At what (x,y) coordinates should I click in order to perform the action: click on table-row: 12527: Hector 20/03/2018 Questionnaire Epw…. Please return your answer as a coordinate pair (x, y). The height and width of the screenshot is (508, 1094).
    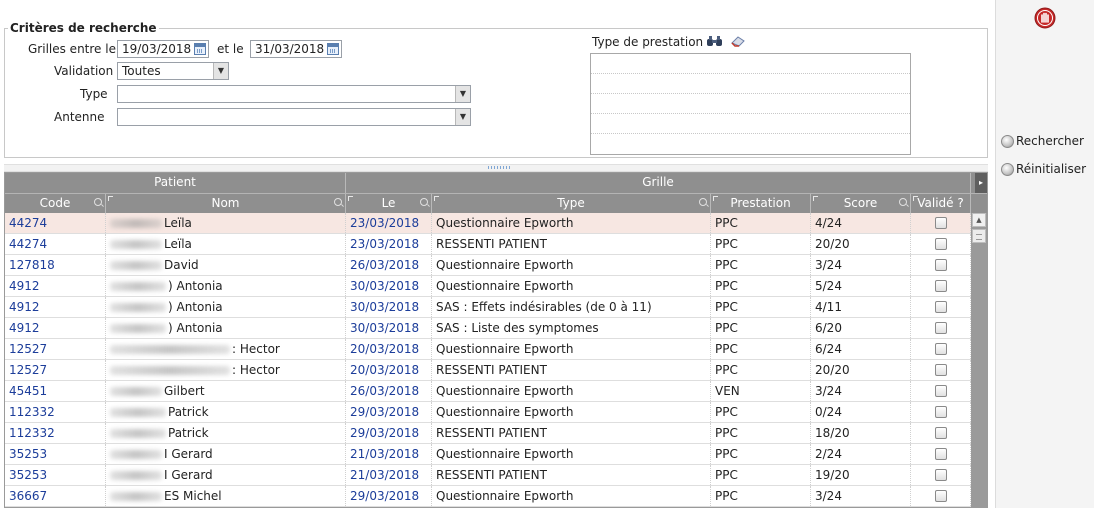
    Looking at the image, I should click on (488, 349).